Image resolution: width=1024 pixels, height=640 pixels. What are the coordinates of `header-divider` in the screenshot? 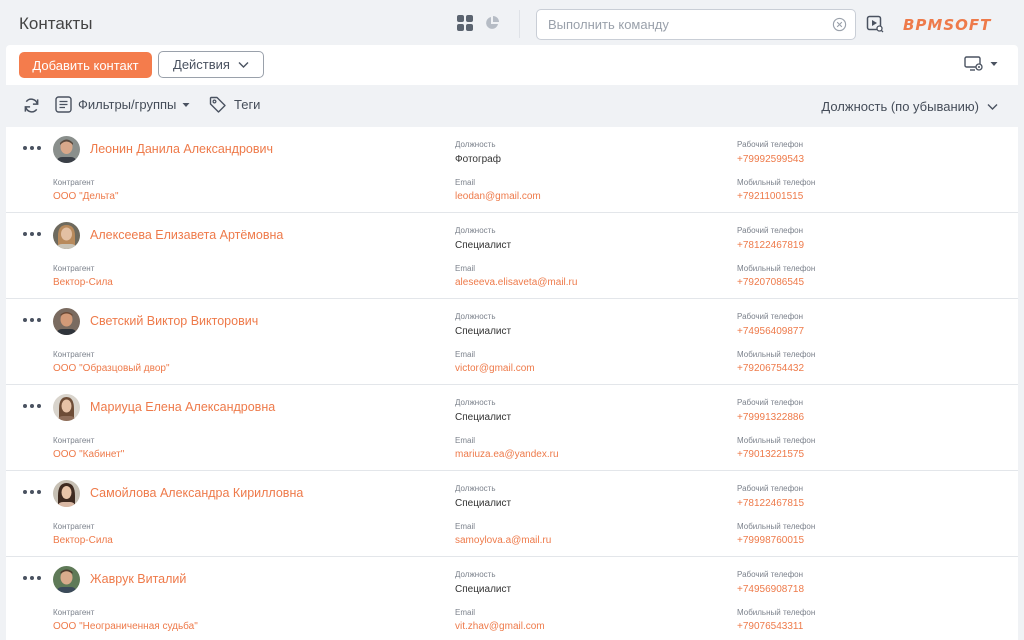 It's located at (519, 24).